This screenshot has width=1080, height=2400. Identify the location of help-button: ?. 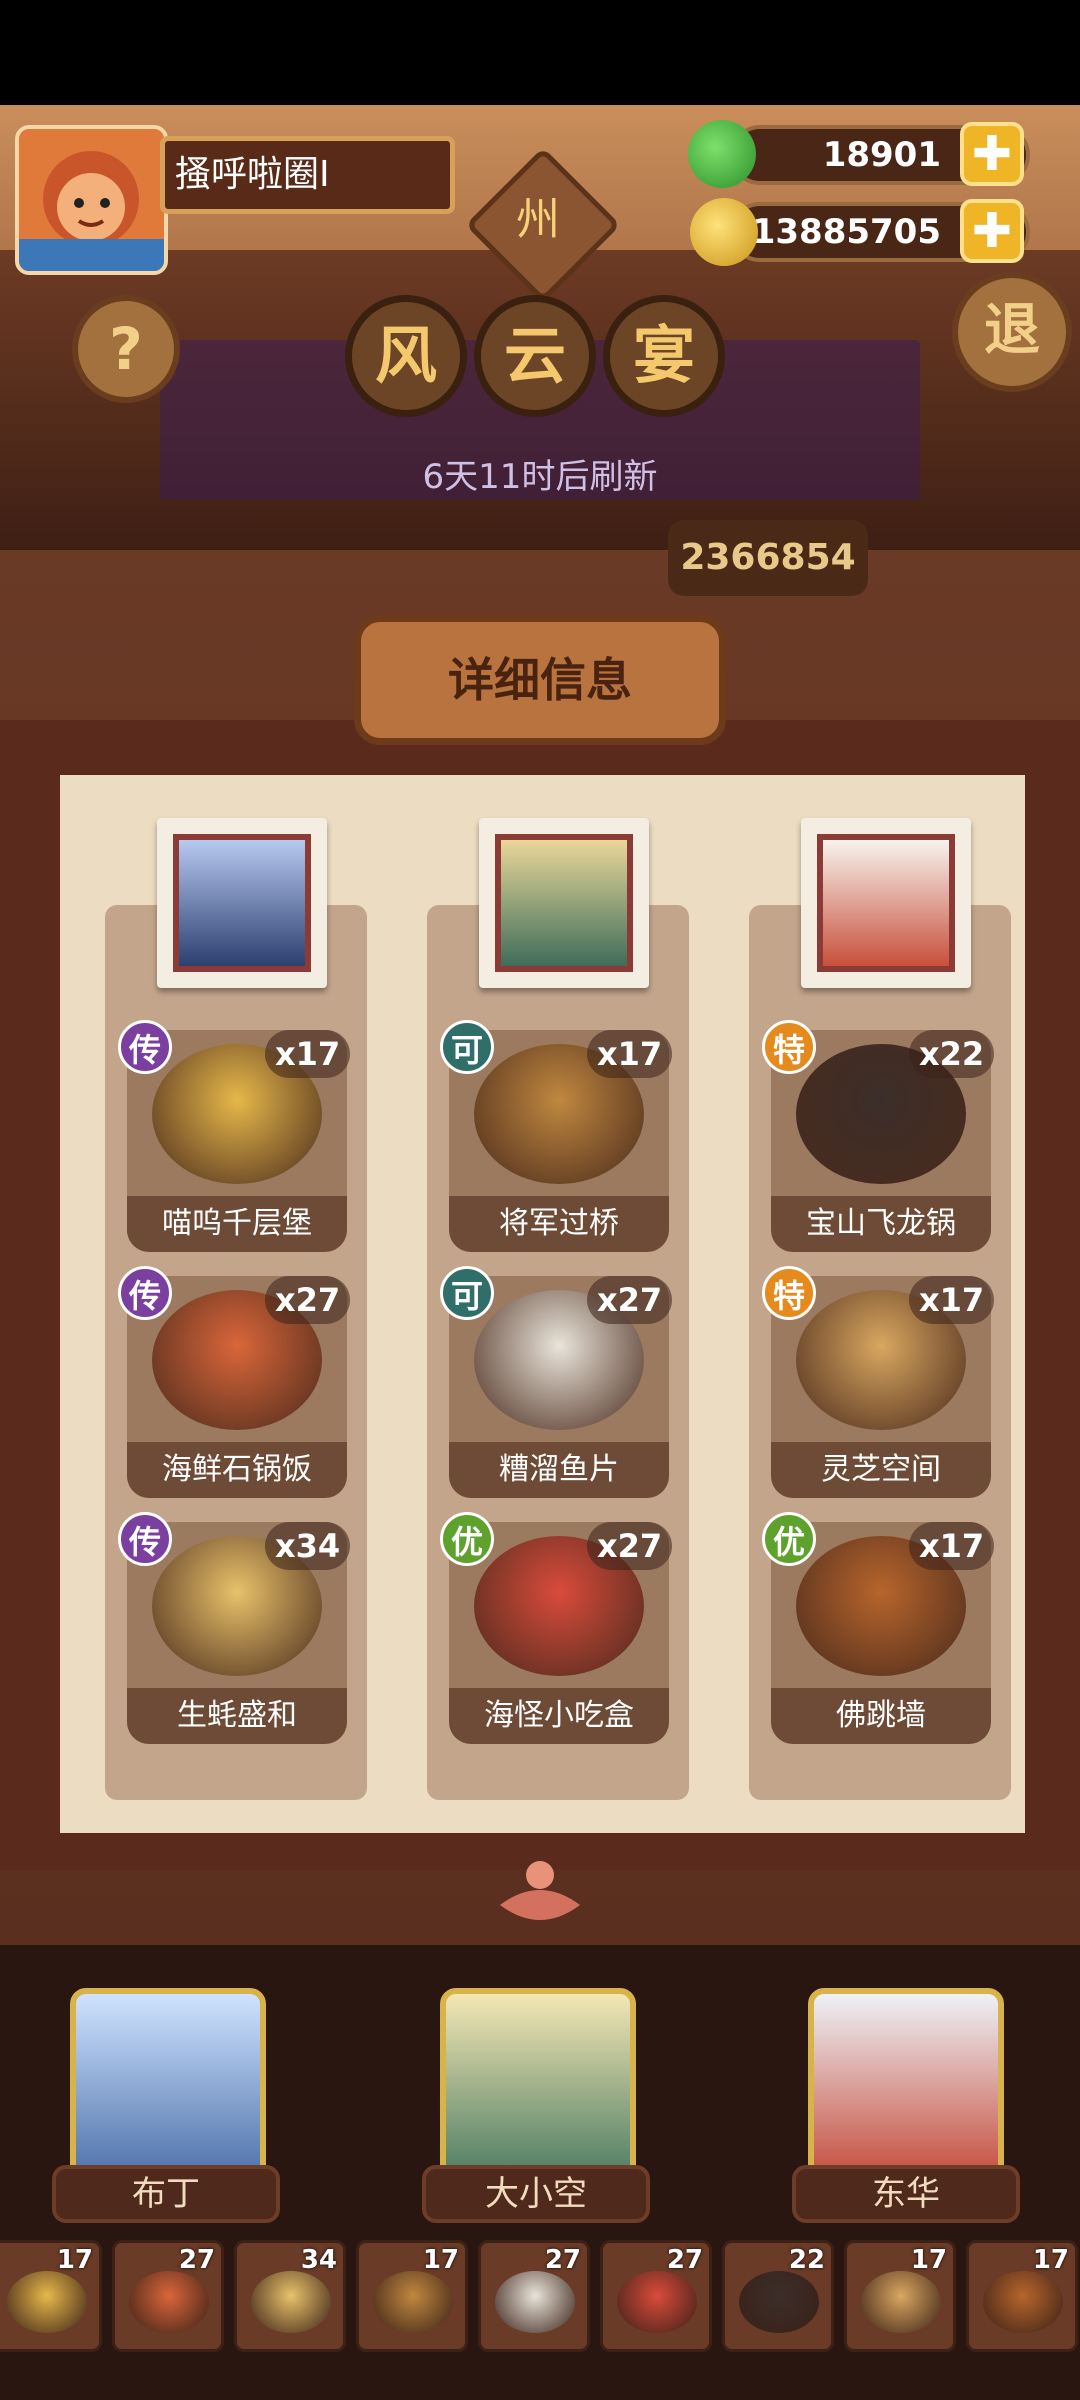
(126, 349).